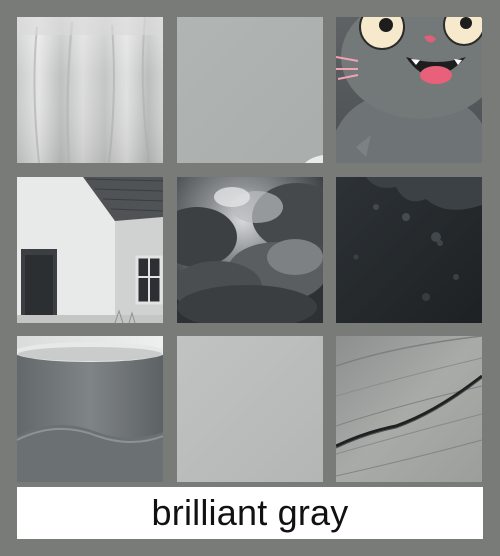 The height and width of the screenshot is (556, 500). I want to click on weathered-wood-image, so click(409, 409).